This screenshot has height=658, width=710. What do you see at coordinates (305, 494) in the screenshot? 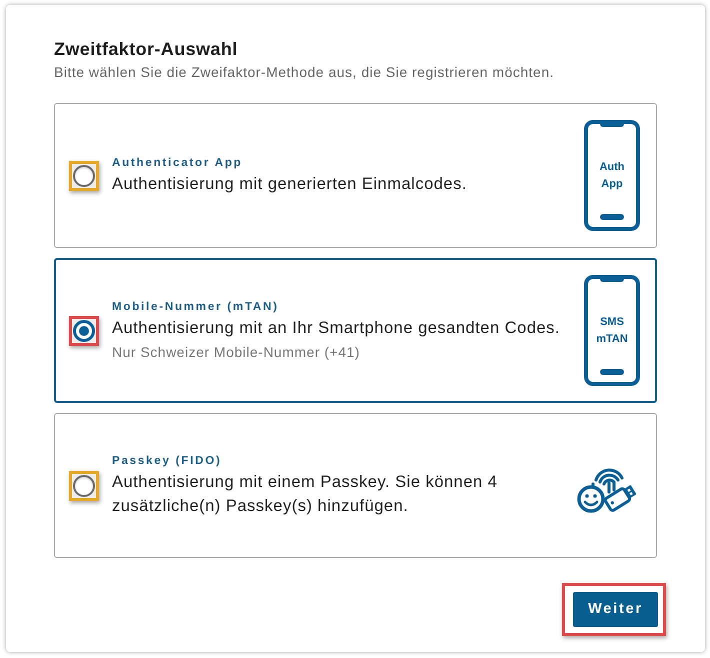
I see `option-description: Authentisierung mit einem Passkey. Sie können 4 zusätzliche(n) Passkey(s) hinzufügen.` at bounding box center [305, 494].